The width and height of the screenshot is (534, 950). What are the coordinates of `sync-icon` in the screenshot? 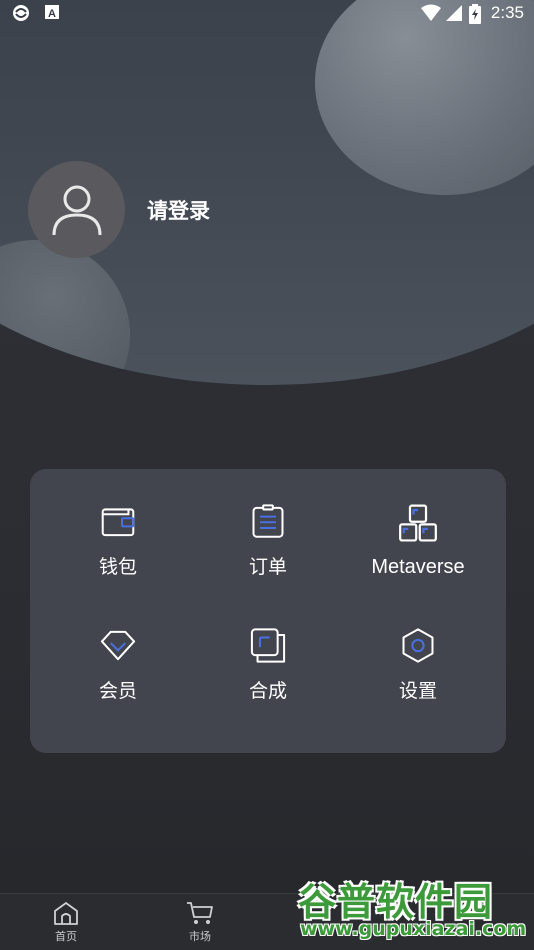 It's located at (21, 13).